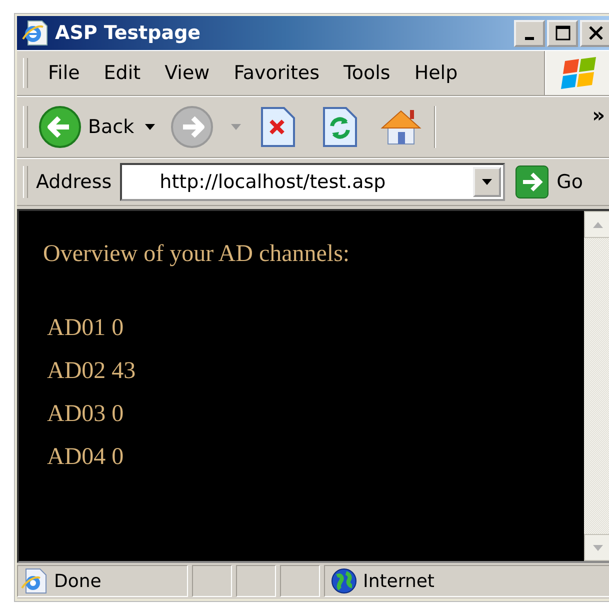 This screenshot has width=609, height=605. I want to click on page-heading: Overview of your AD channels:, so click(197, 254).